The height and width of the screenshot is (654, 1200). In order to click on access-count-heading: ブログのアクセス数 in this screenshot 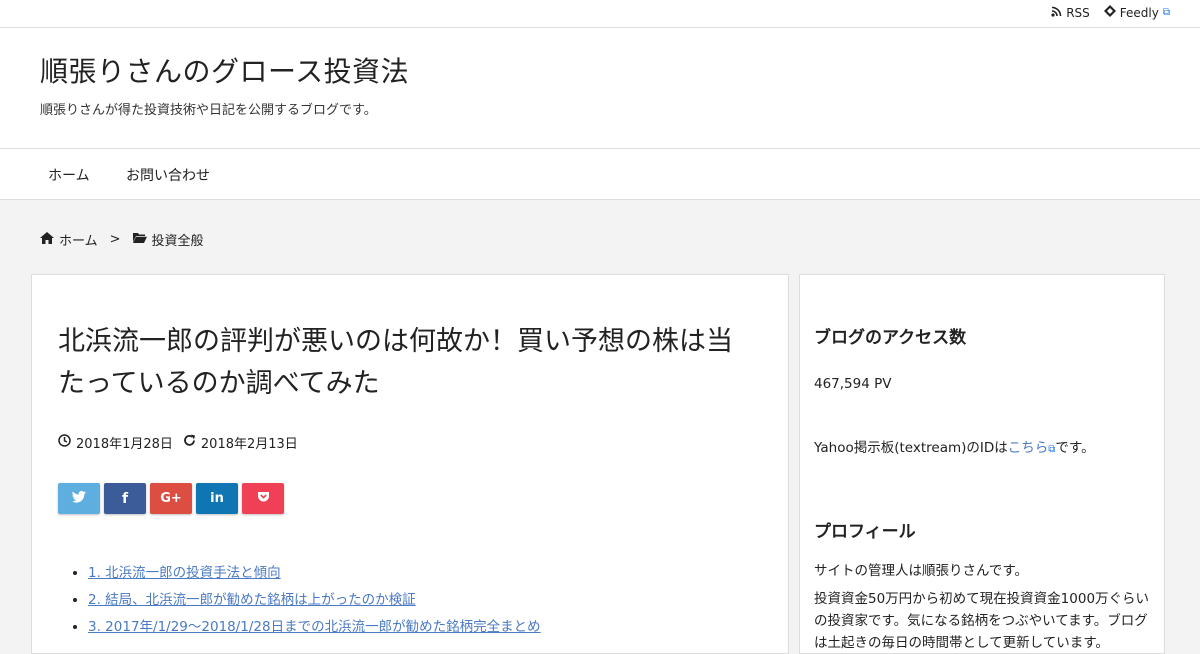, I will do `click(890, 338)`.